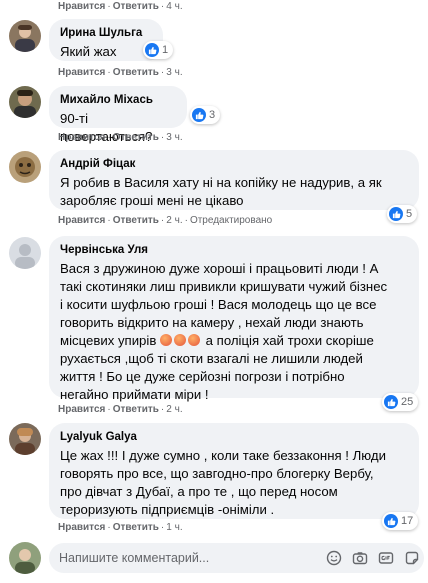 This screenshot has width=428, height=583. I want to click on comment-text-part: а поліція хай трохи скоріше, so click(288, 340).